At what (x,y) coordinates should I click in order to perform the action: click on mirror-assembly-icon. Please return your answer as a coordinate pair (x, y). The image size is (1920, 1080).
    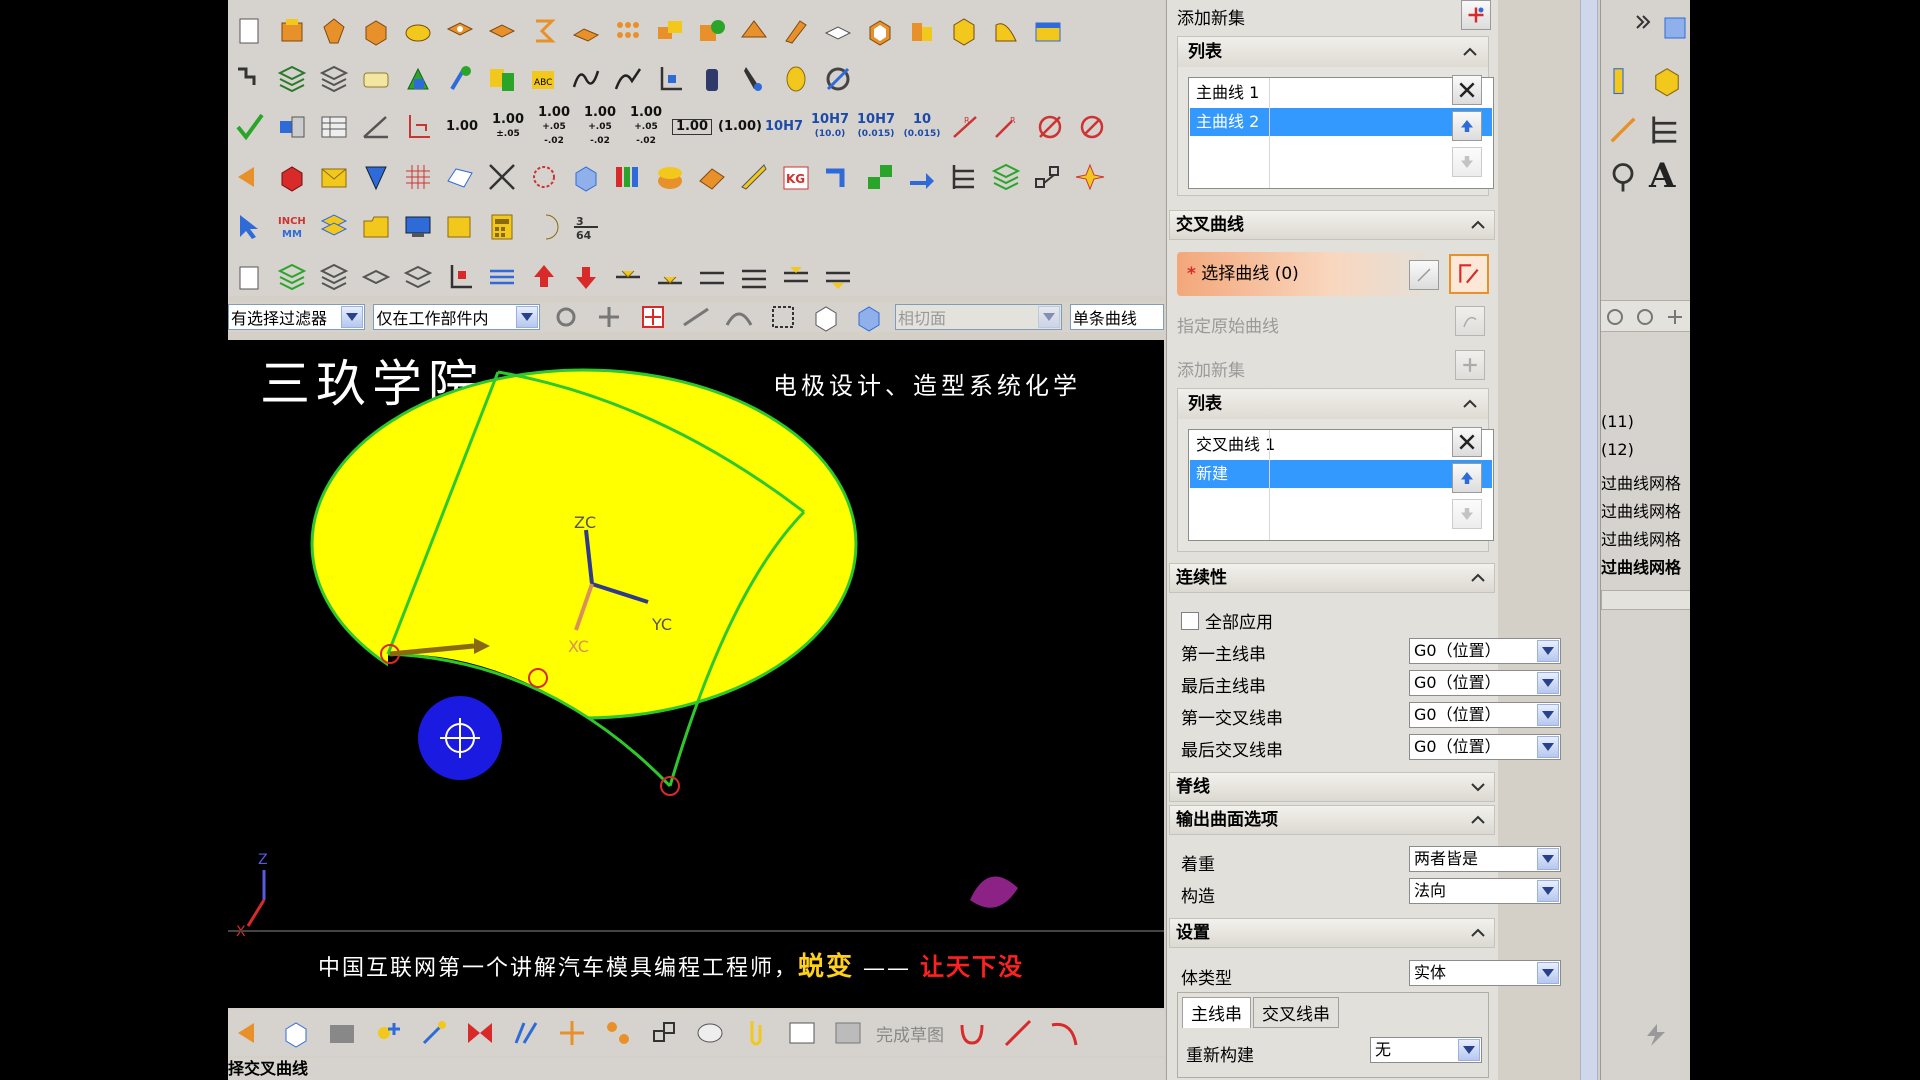
    Looking at the image, I should click on (502, 79).